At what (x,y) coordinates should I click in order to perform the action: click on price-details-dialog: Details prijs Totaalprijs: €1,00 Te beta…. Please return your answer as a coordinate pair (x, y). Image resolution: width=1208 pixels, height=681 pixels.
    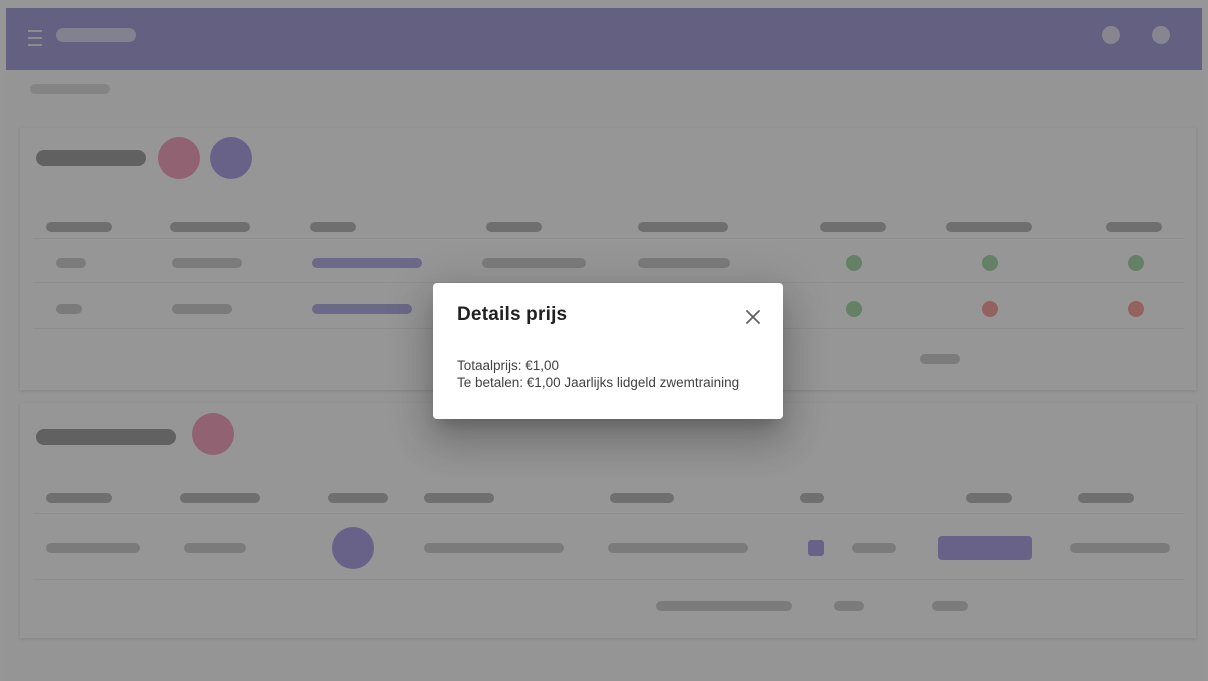
    Looking at the image, I should click on (608, 351).